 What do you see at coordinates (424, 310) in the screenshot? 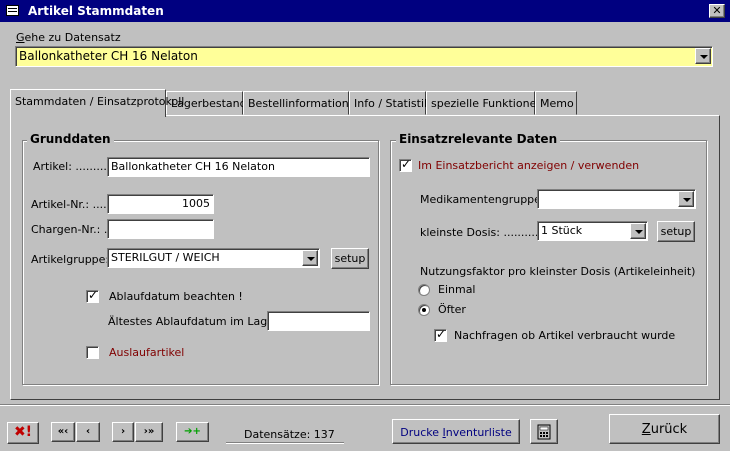
I see `oefter-radio` at bounding box center [424, 310].